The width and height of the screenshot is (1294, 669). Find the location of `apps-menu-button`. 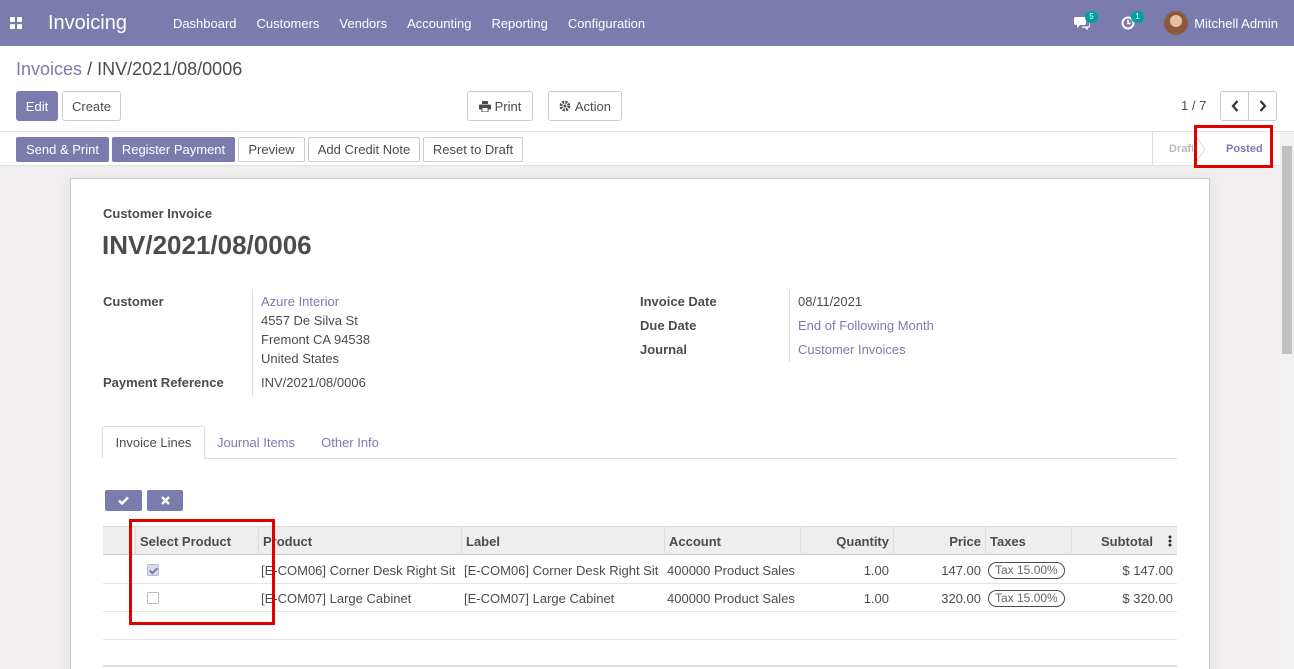

apps-menu-button is located at coordinates (16, 23).